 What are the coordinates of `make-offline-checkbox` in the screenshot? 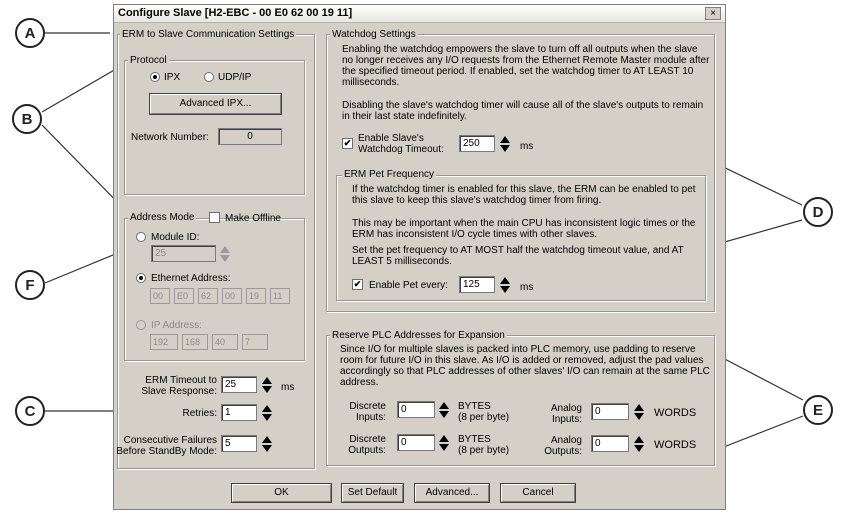 It's located at (214, 217).